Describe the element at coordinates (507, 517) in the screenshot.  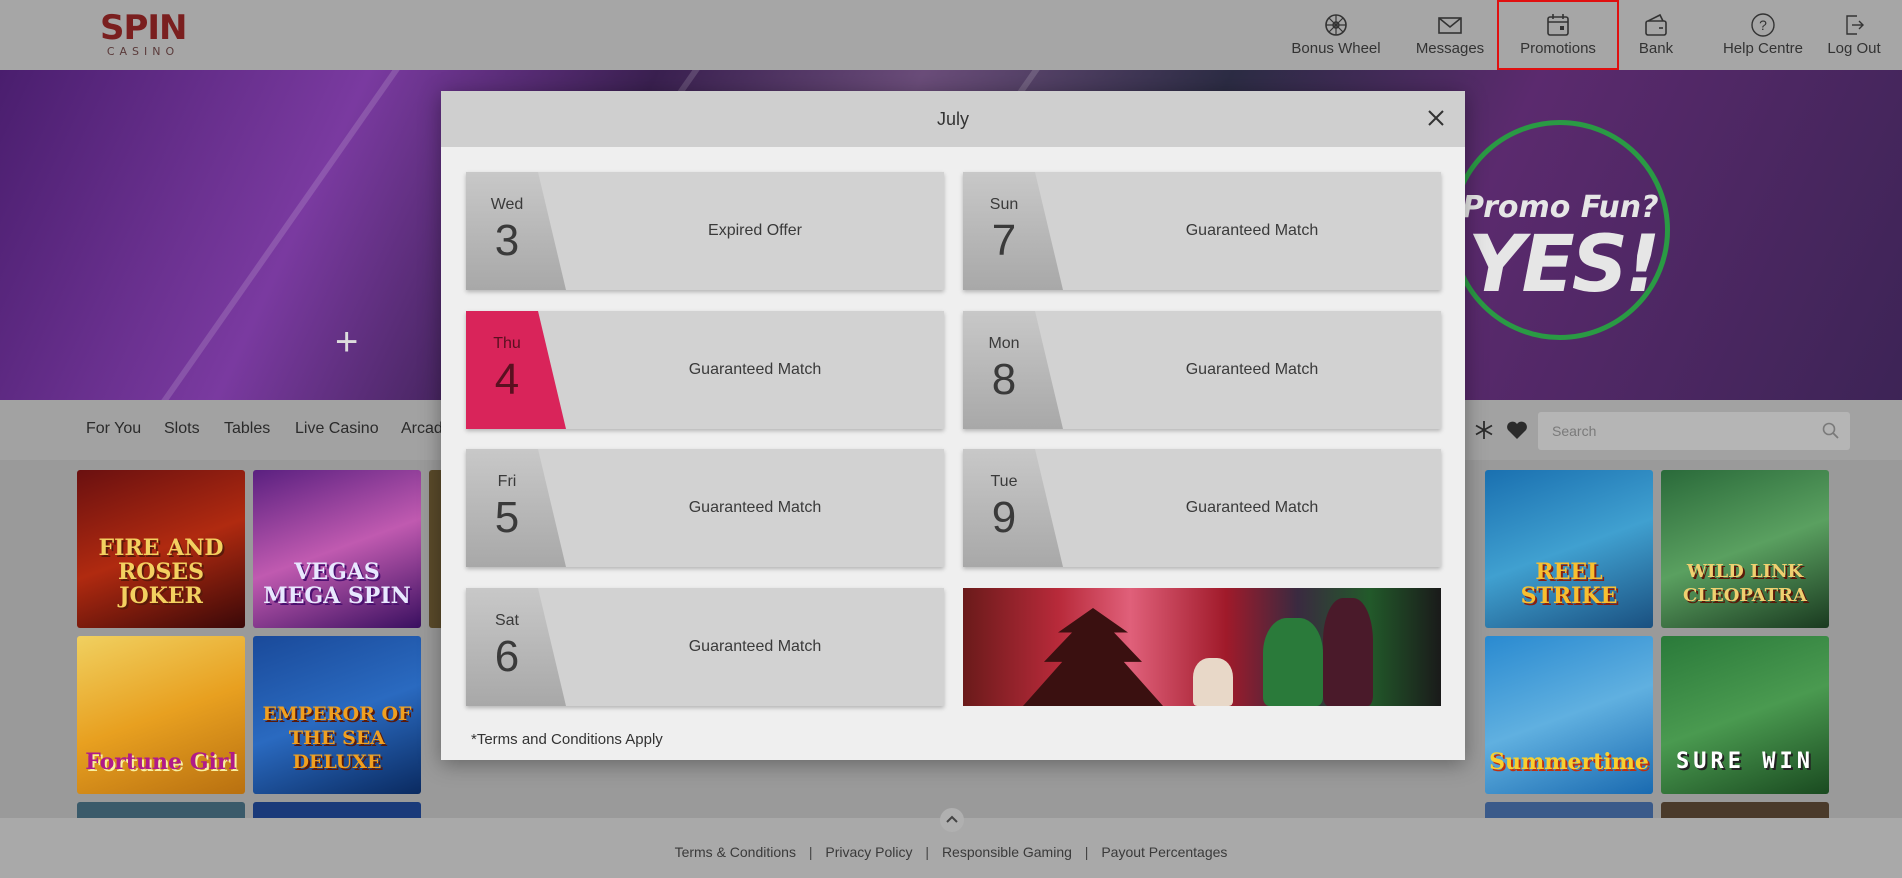
I see `day-number: 5` at that location.